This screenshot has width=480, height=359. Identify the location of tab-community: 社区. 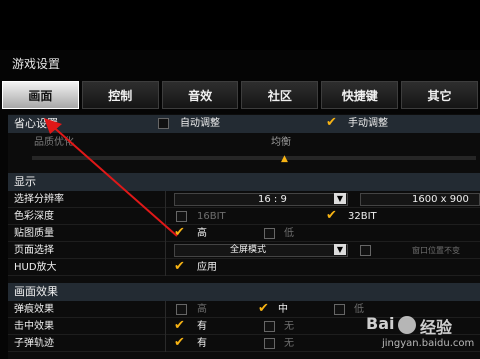
(280, 95).